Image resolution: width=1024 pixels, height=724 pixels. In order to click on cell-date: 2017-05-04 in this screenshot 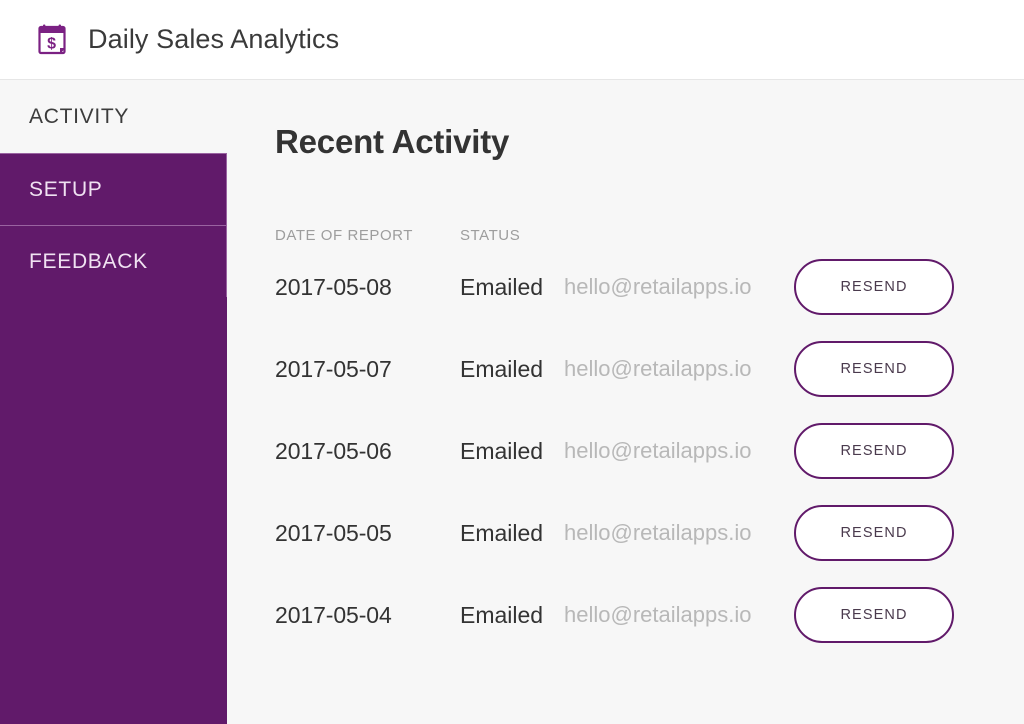, I will do `click(333, 614)`.